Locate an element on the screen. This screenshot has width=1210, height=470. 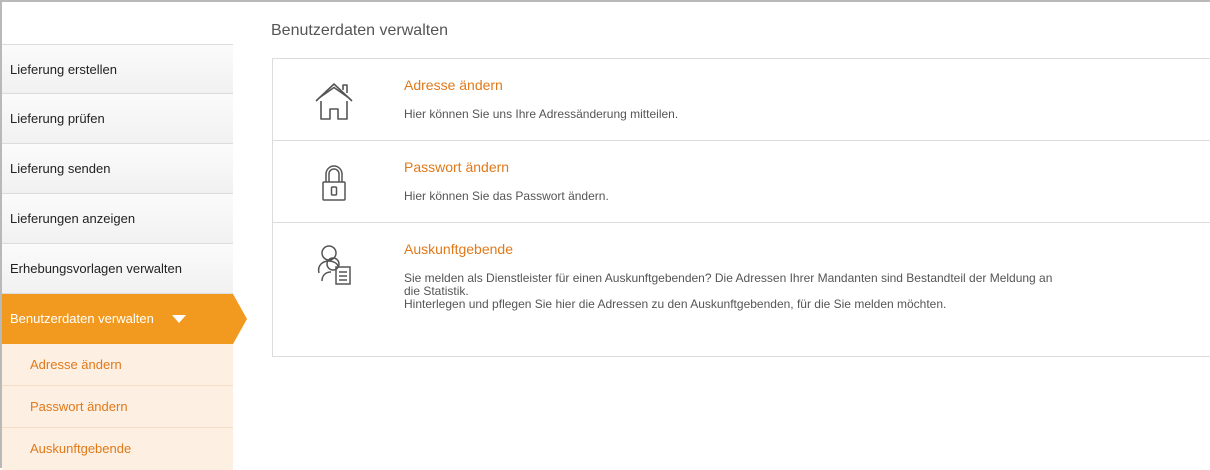
card-adresse-title: Adresse ändern is located at coordinates (453, 85).